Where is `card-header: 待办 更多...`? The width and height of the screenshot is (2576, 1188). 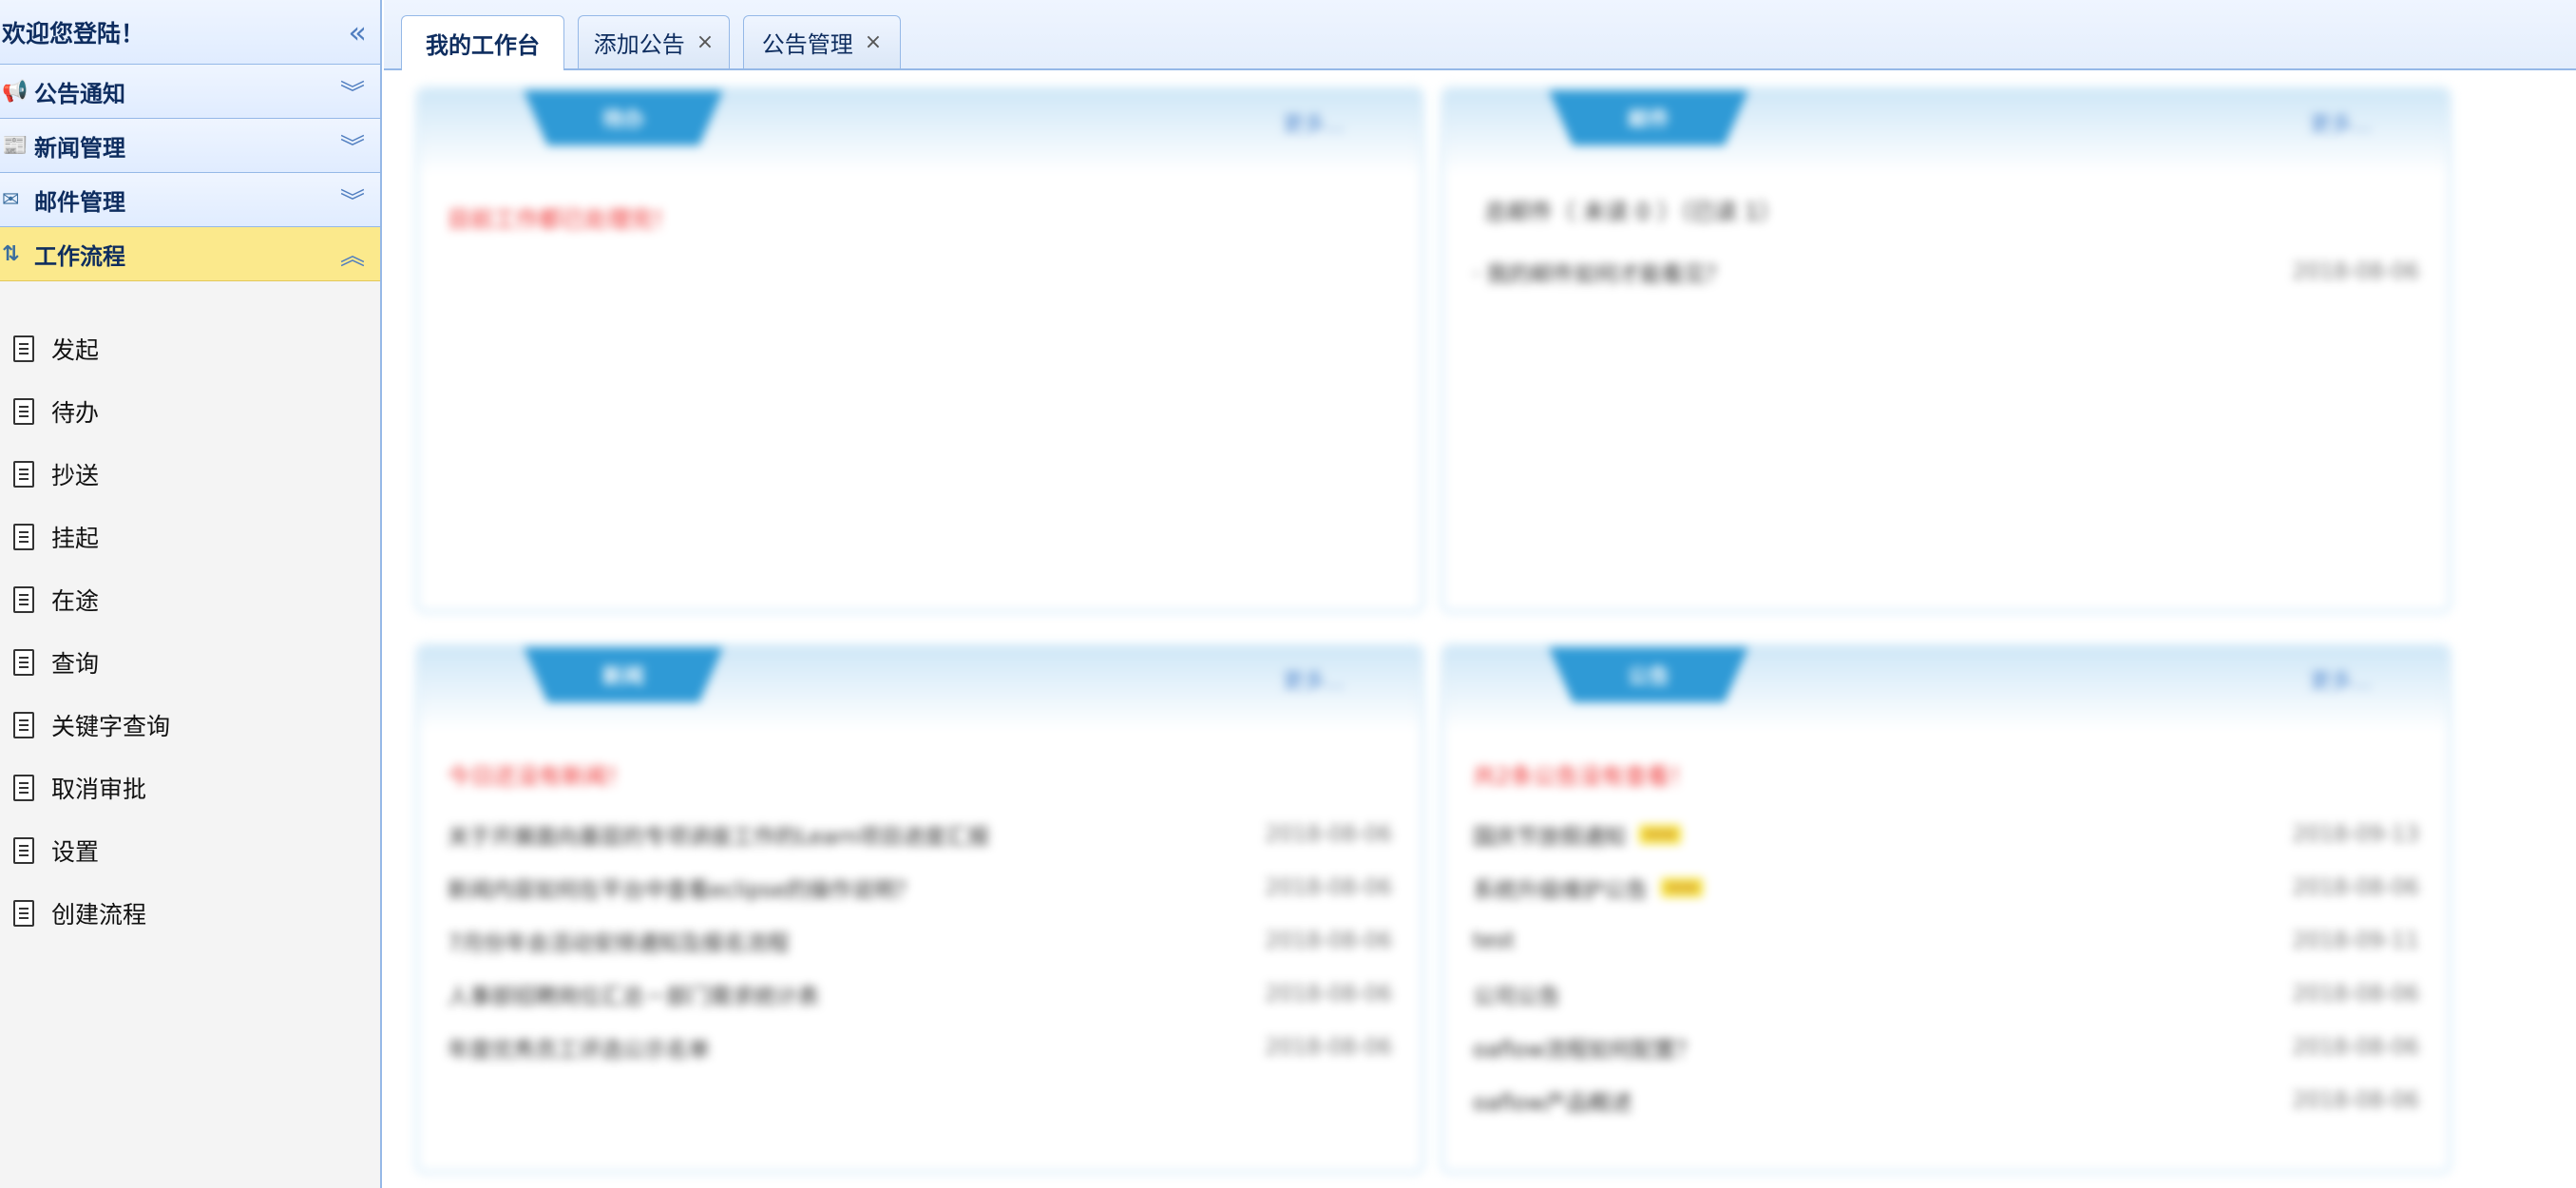 card-header: 待办 更多... is located at coordinates (920, 132).